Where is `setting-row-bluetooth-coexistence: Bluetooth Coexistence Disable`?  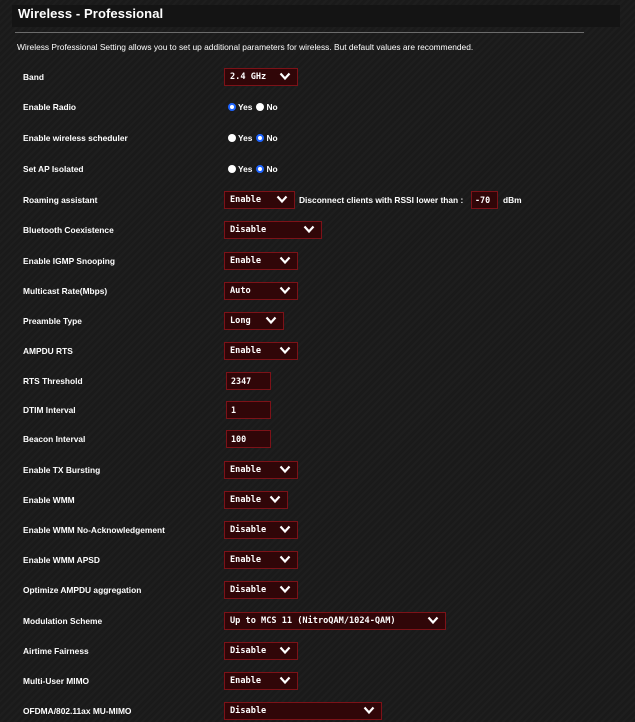
setting-row-bluetooth-coexistence: Bluetooth Coexistence Disable is located at coordinates (317, 230).